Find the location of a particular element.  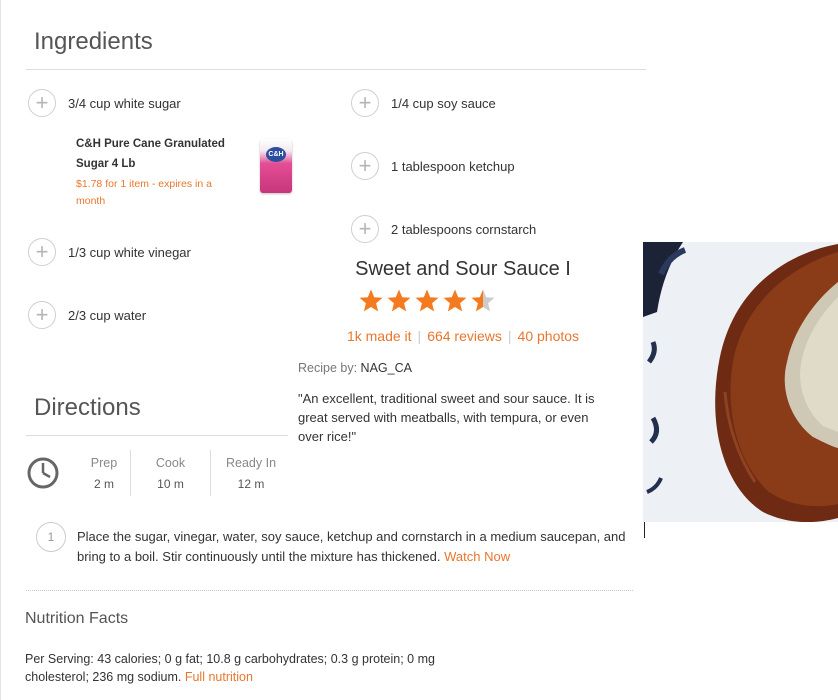

time-label: Cook is located at coordinates (170, 463).